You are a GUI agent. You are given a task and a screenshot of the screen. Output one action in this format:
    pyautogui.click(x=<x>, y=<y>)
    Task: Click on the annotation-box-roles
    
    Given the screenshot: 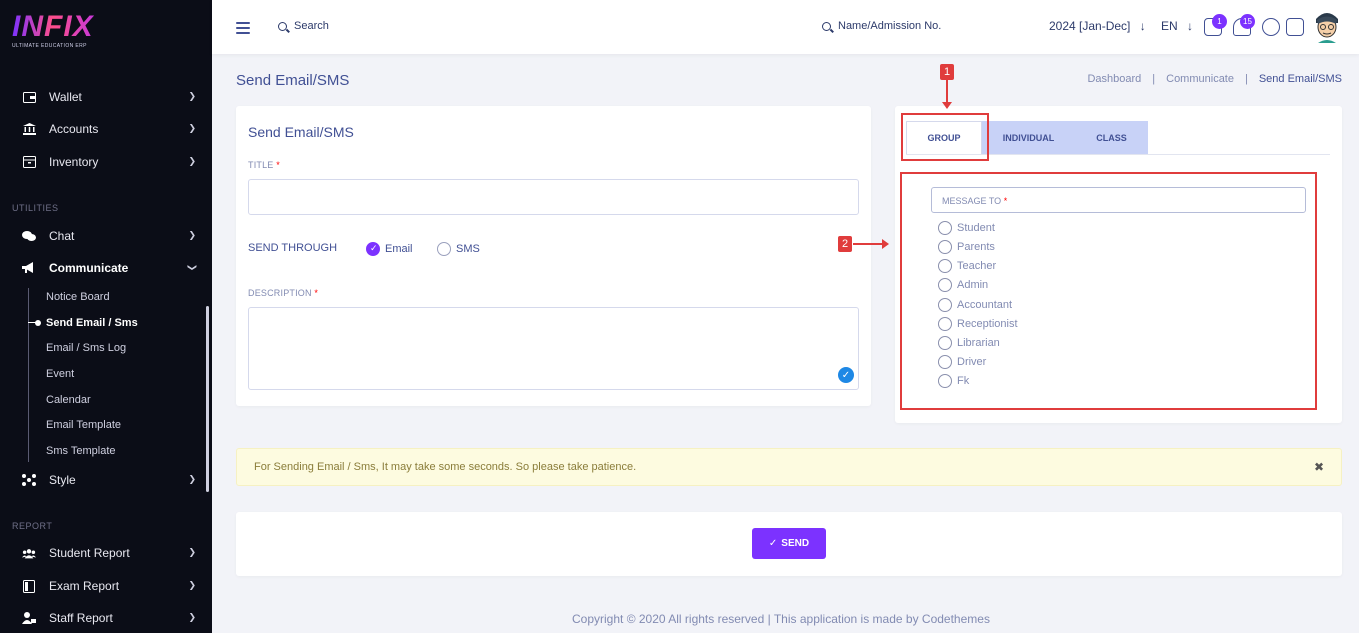 What is the action you would take?
    pyautogui.click(x=1108, y=291)
    